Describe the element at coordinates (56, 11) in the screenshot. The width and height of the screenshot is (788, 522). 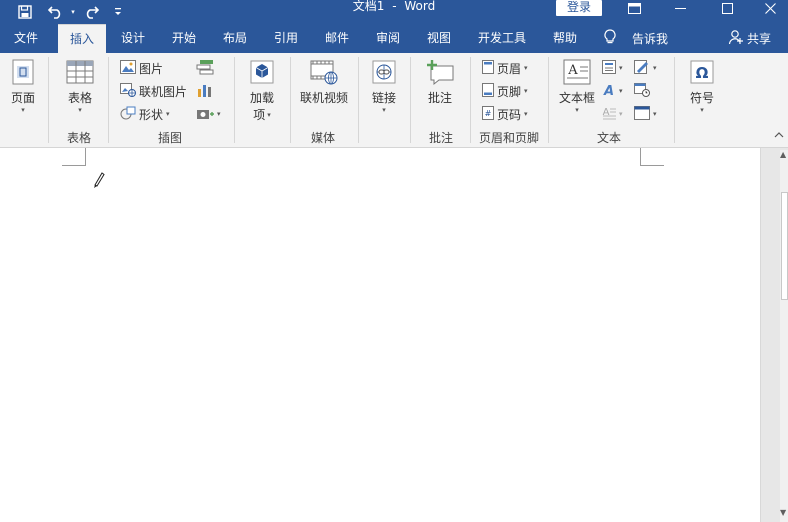
I see `undo-icon` at that location.